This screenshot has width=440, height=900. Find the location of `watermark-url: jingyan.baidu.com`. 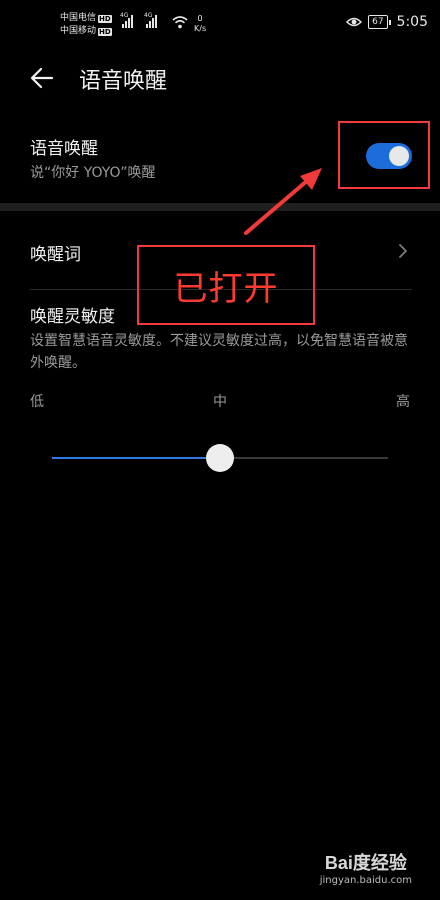

watermark-url: jingyan.baidu.com is located at coordinates (365, 880).